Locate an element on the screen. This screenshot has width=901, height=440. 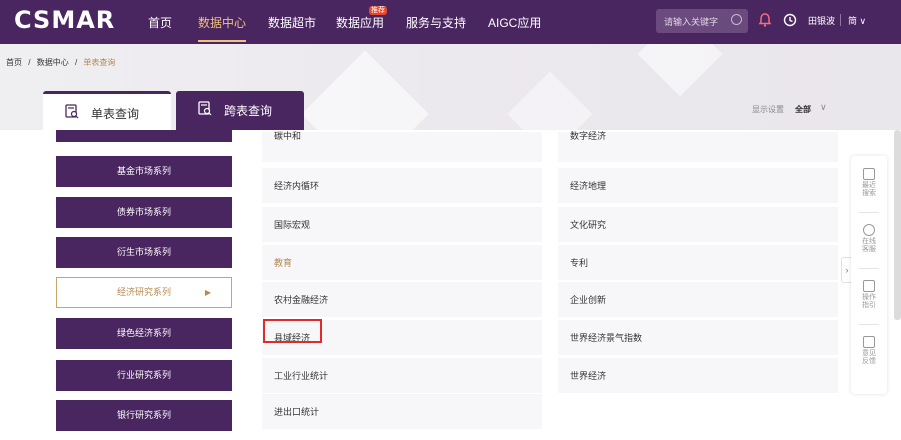
database-item: 企业创新 is located at coordinates (698, 299).